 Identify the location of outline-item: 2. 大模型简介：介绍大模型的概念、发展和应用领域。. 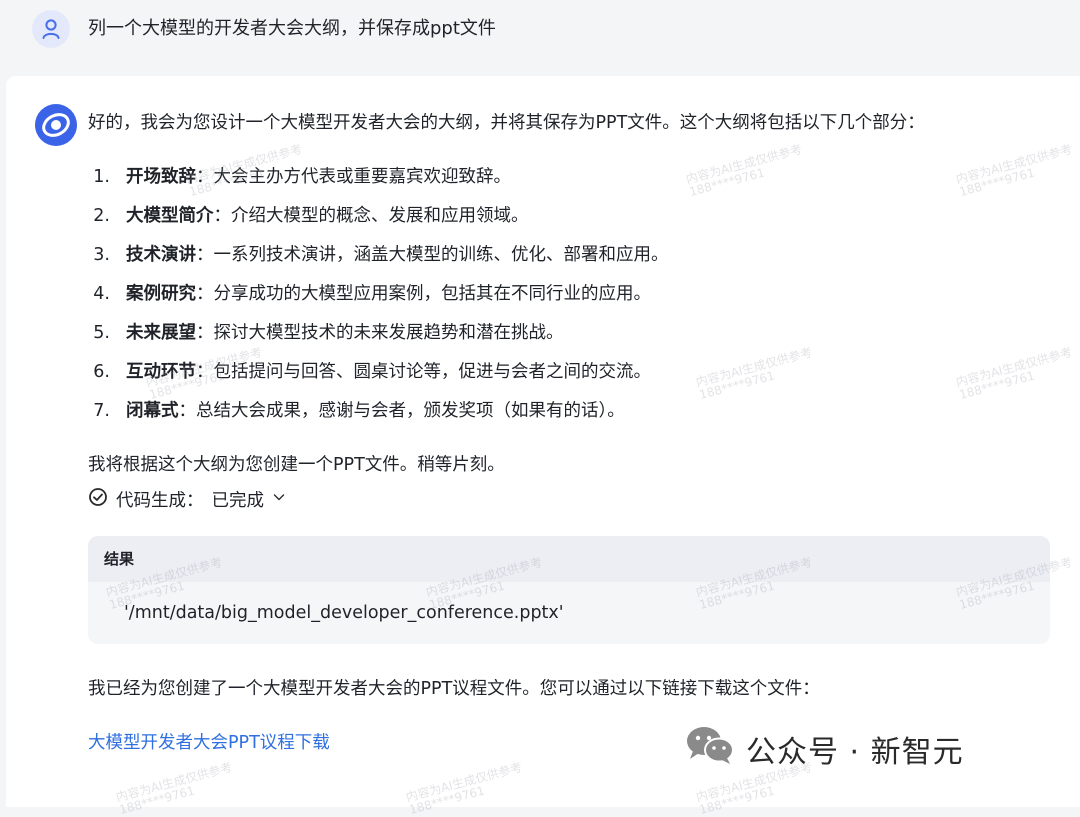
(378, 220).